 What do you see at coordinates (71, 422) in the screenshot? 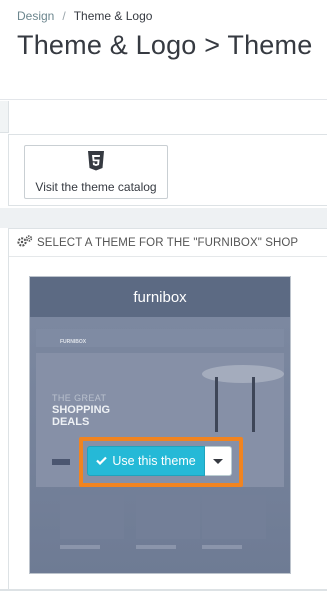
I see `preview-headline-line-2: DEALS` at bounding box center [71, 422].